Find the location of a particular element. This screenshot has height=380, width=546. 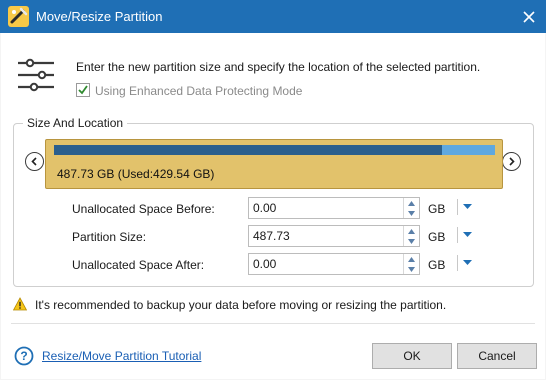

title-bar: Move/Resize Partition is located at coordinates (273, 16).